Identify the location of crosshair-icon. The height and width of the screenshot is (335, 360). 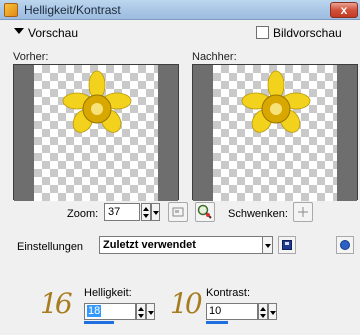
(303, 212).